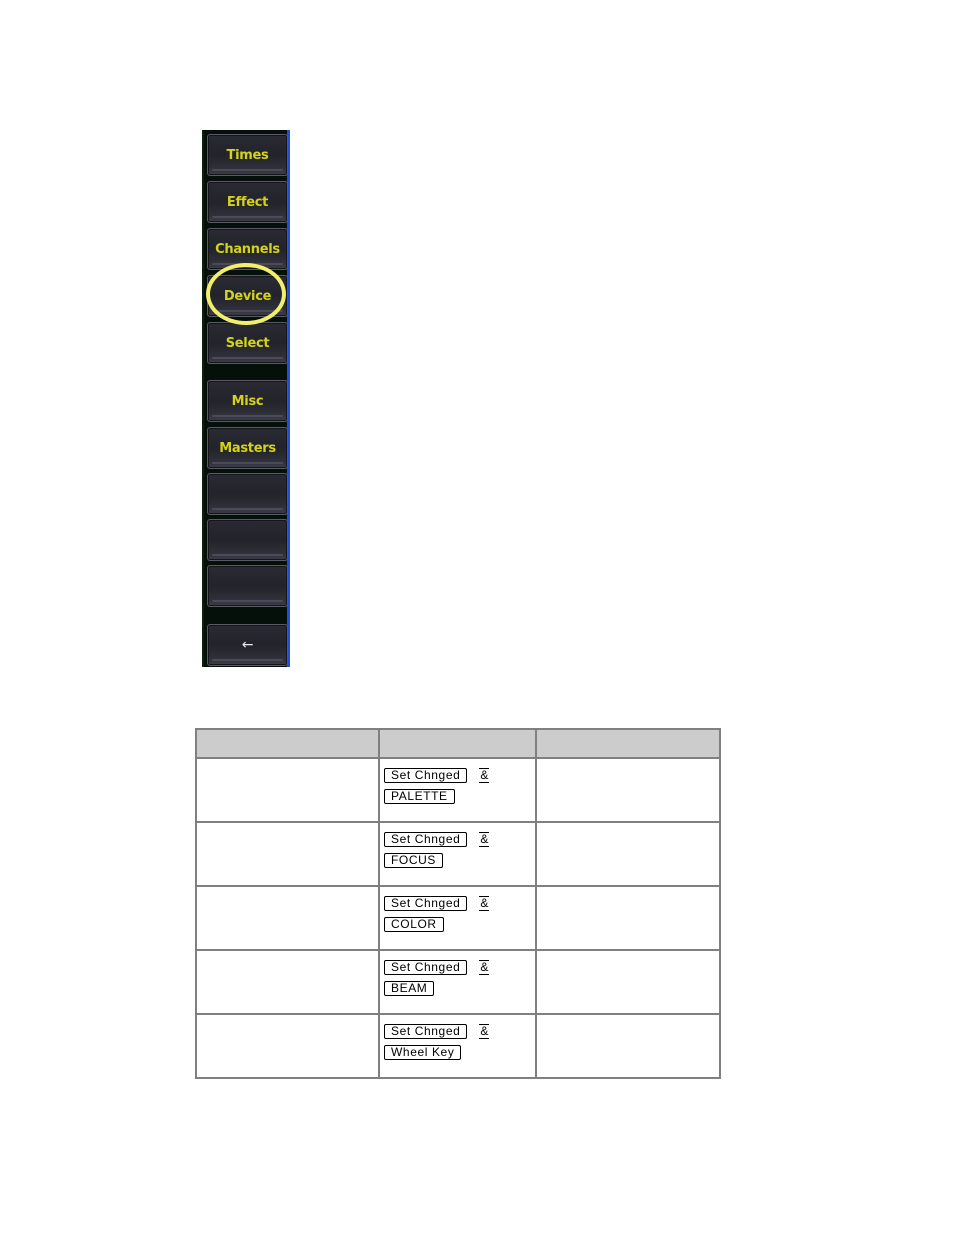 This screenshot has width=954, height=1235. Describe the element at coordinates (419, 796) in the screenshot. I see `palette-key: PALETTE` at that location.